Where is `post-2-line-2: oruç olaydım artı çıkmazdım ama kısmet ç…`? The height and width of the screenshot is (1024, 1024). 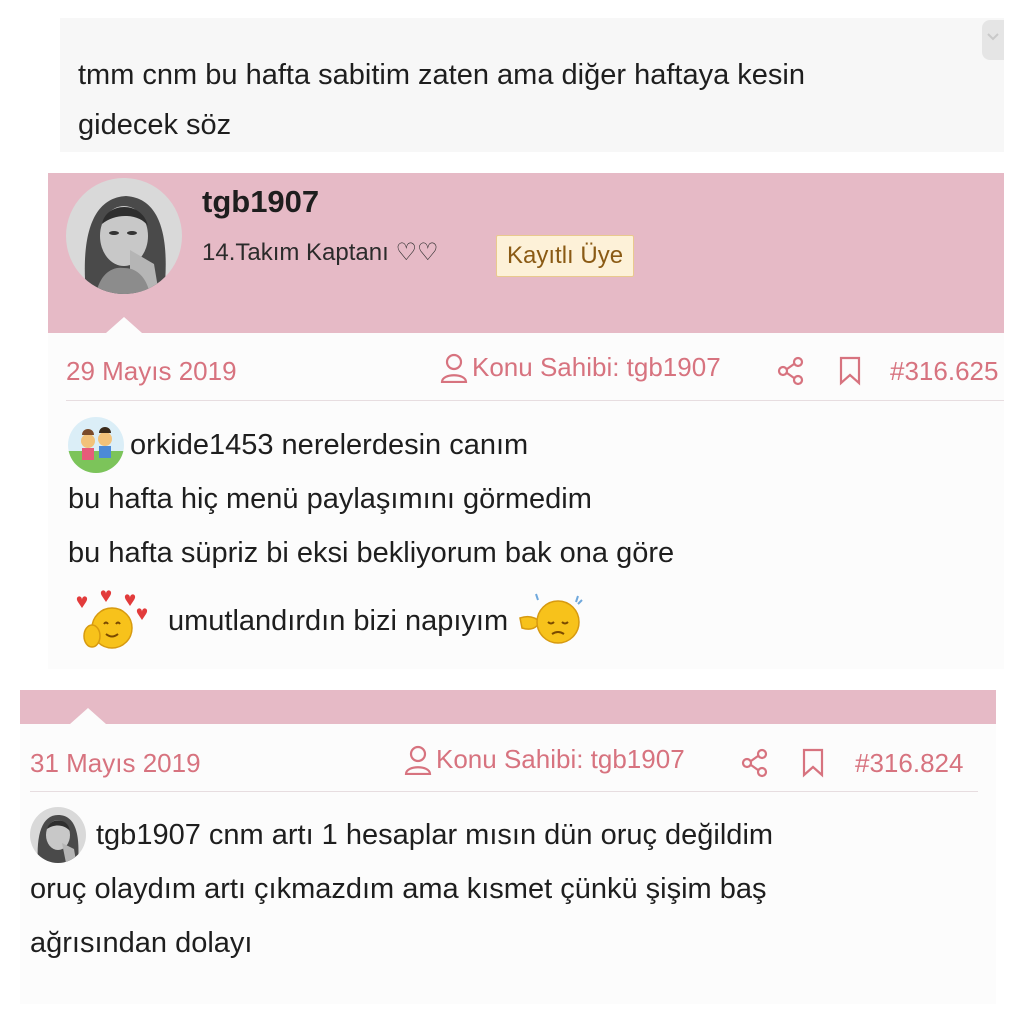
post-2-line-2: oruç olaydım artı çıkmazdım ama kısmet ç… is located at coordinates (398, 889).